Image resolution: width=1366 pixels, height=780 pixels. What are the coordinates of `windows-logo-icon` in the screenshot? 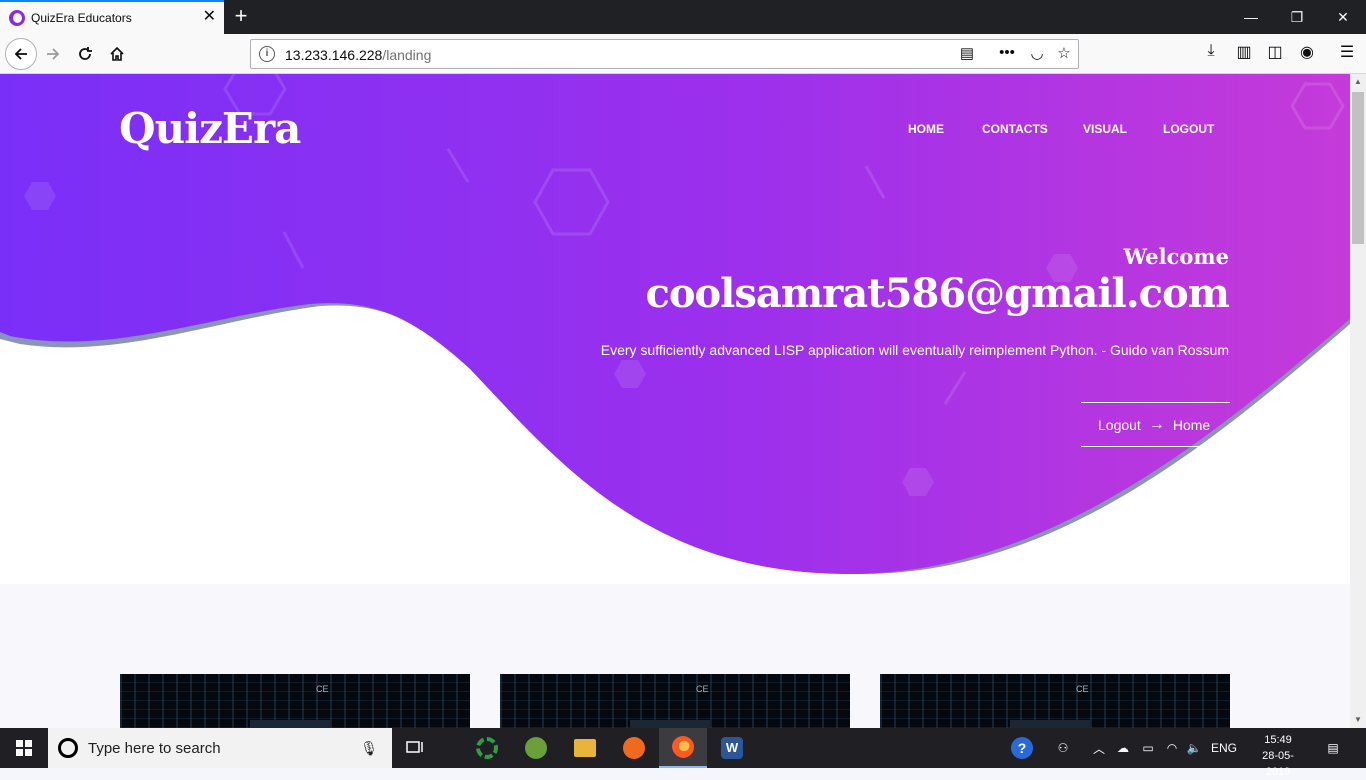 It's located at (24, 748).